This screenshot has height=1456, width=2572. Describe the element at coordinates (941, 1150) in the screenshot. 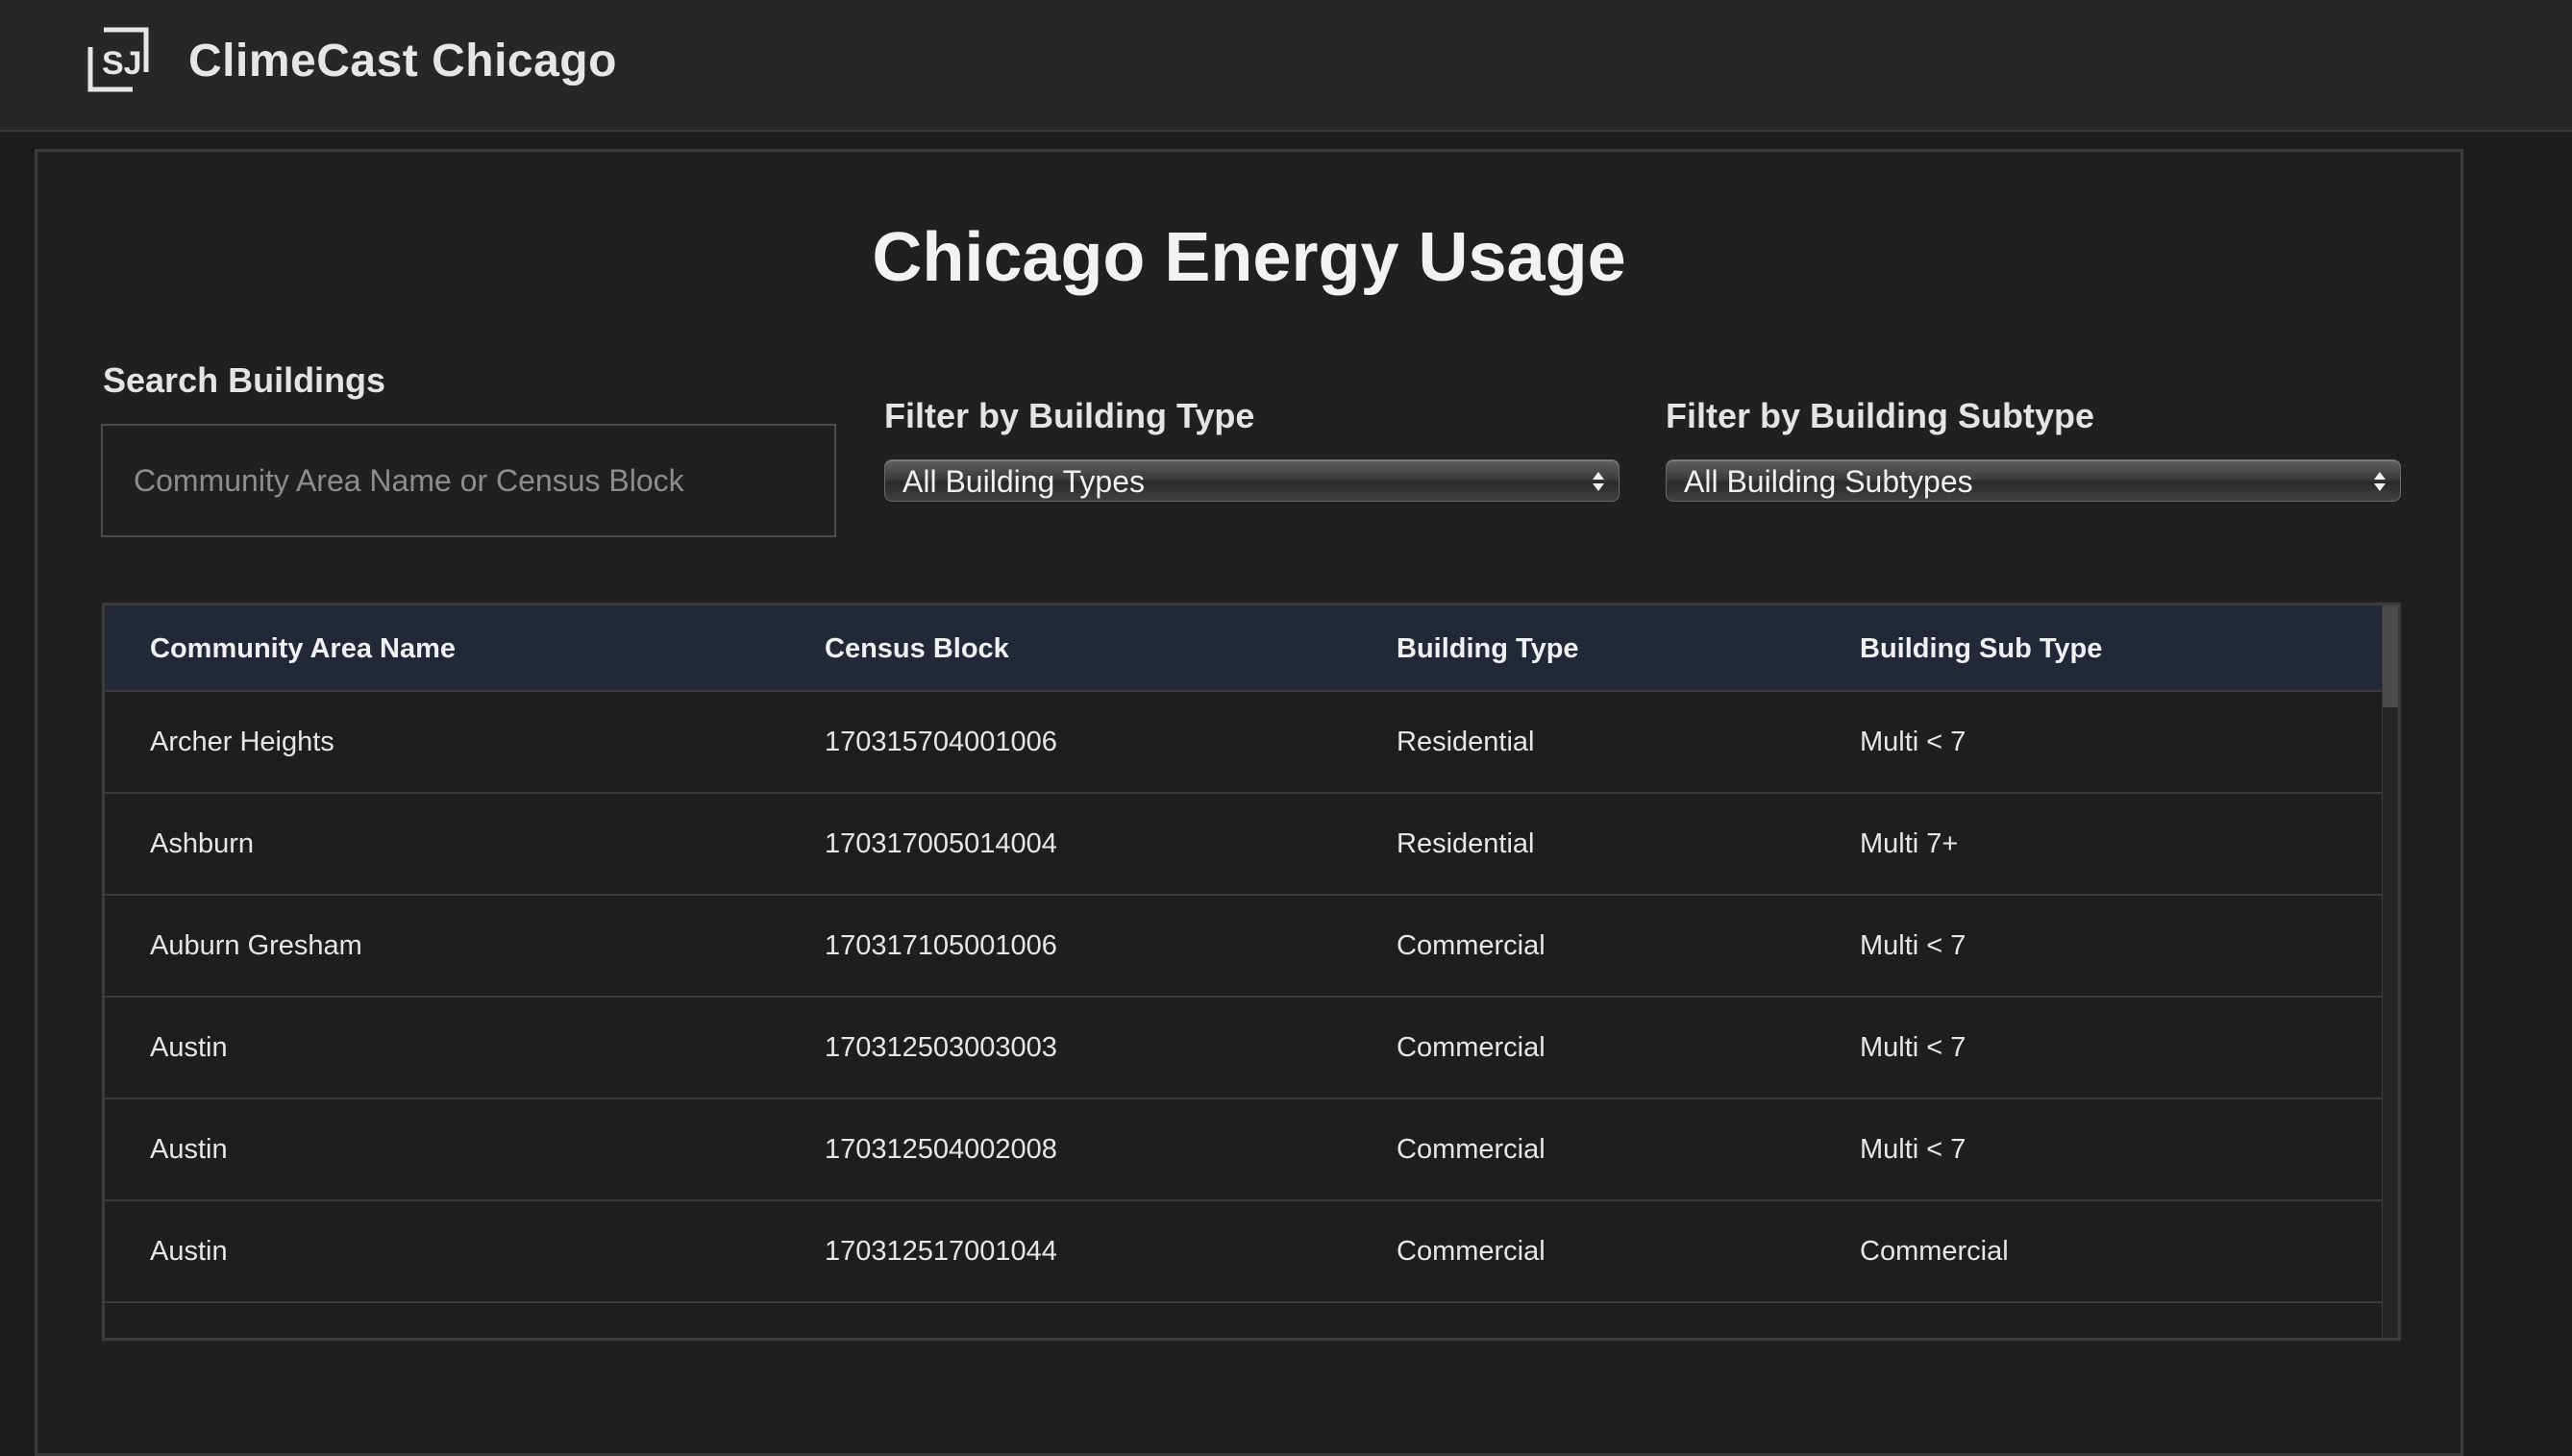

I see `cell-census-block: 170312504002008` at that location.